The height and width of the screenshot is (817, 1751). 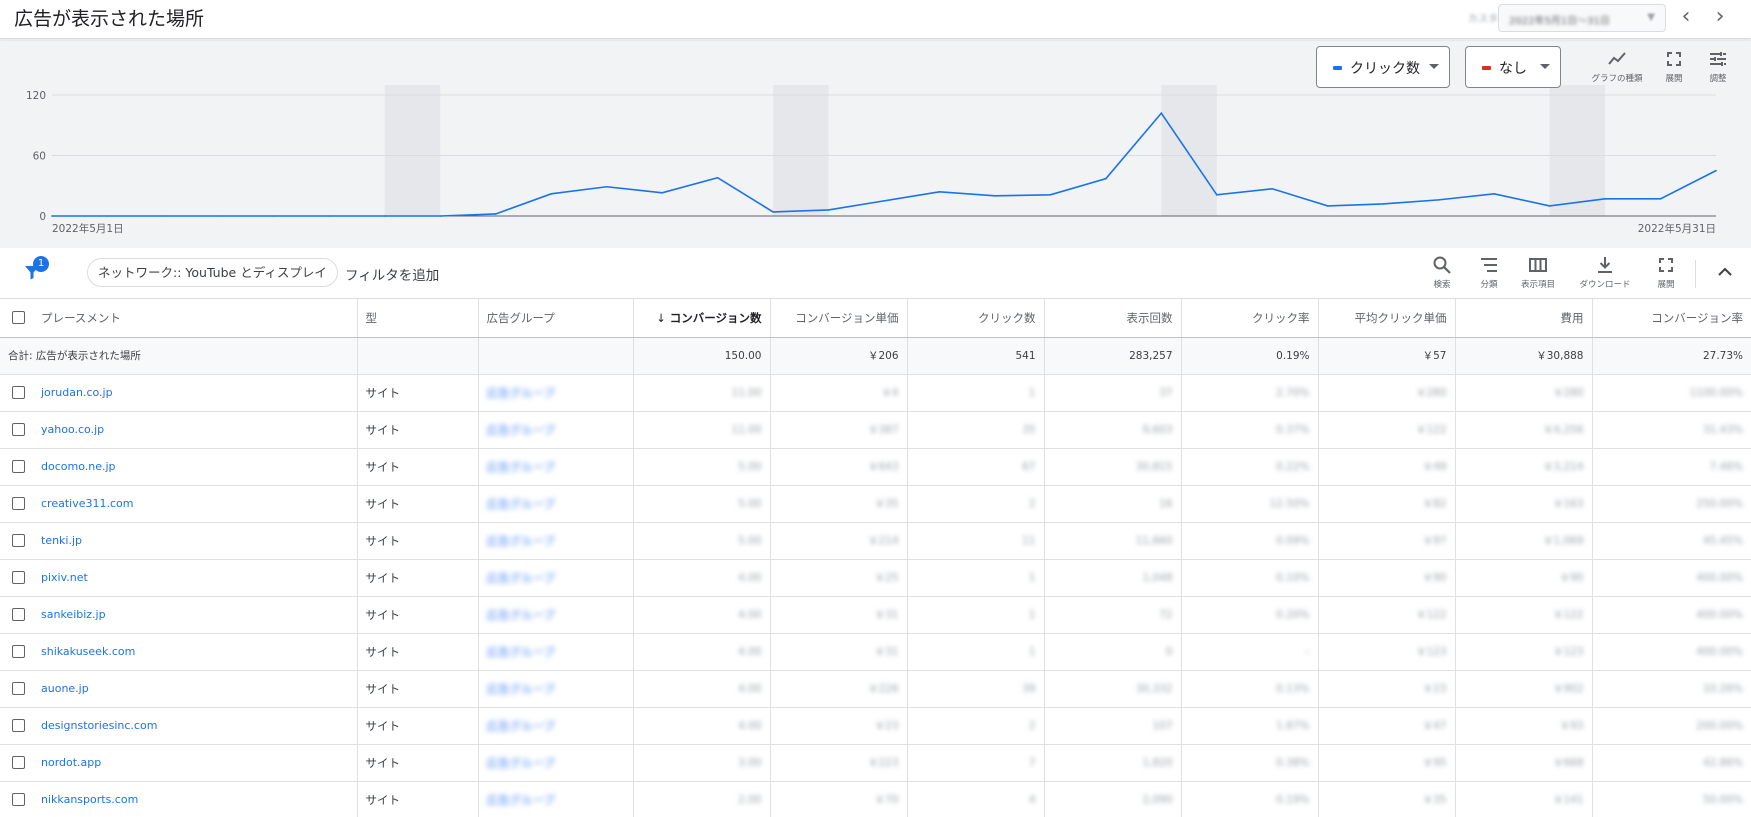 What do you see at coordinates (1293, 466) in the screenshot?
I see `ctr-value: 0.22%` at bounding box center [1293, 466].